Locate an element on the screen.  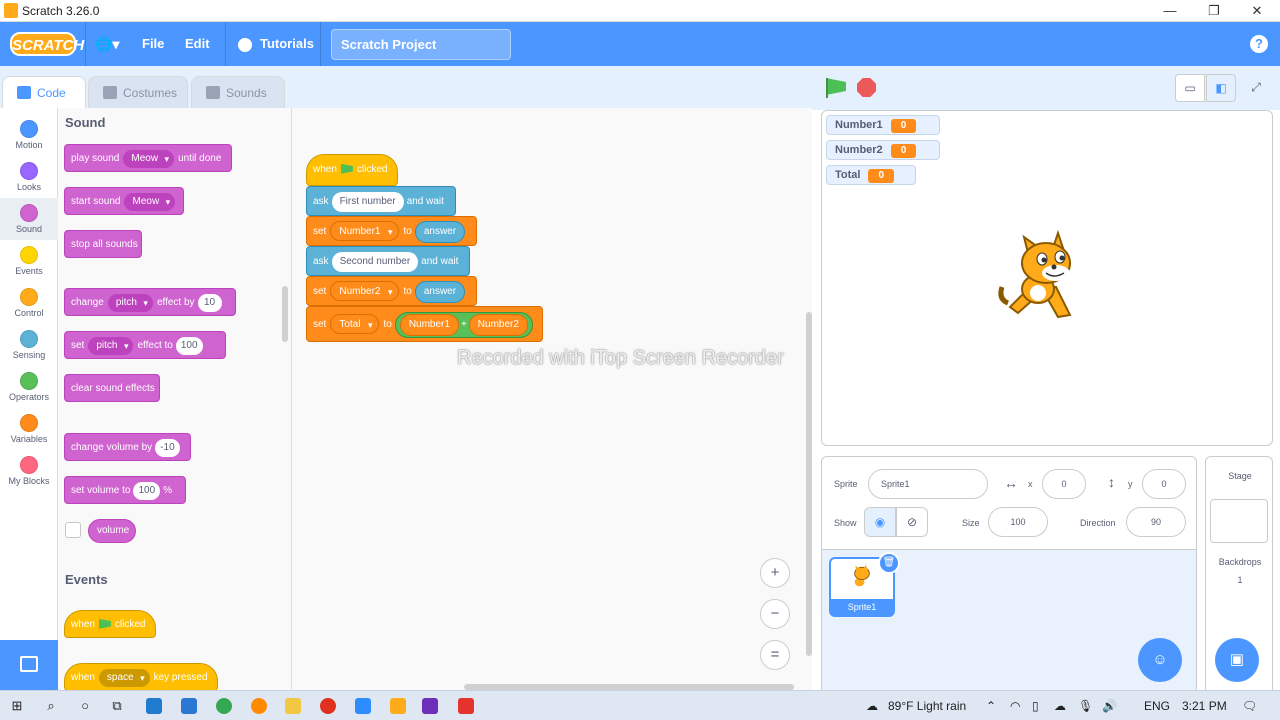
category-looks: Looks is located at coordinates (29, 177).